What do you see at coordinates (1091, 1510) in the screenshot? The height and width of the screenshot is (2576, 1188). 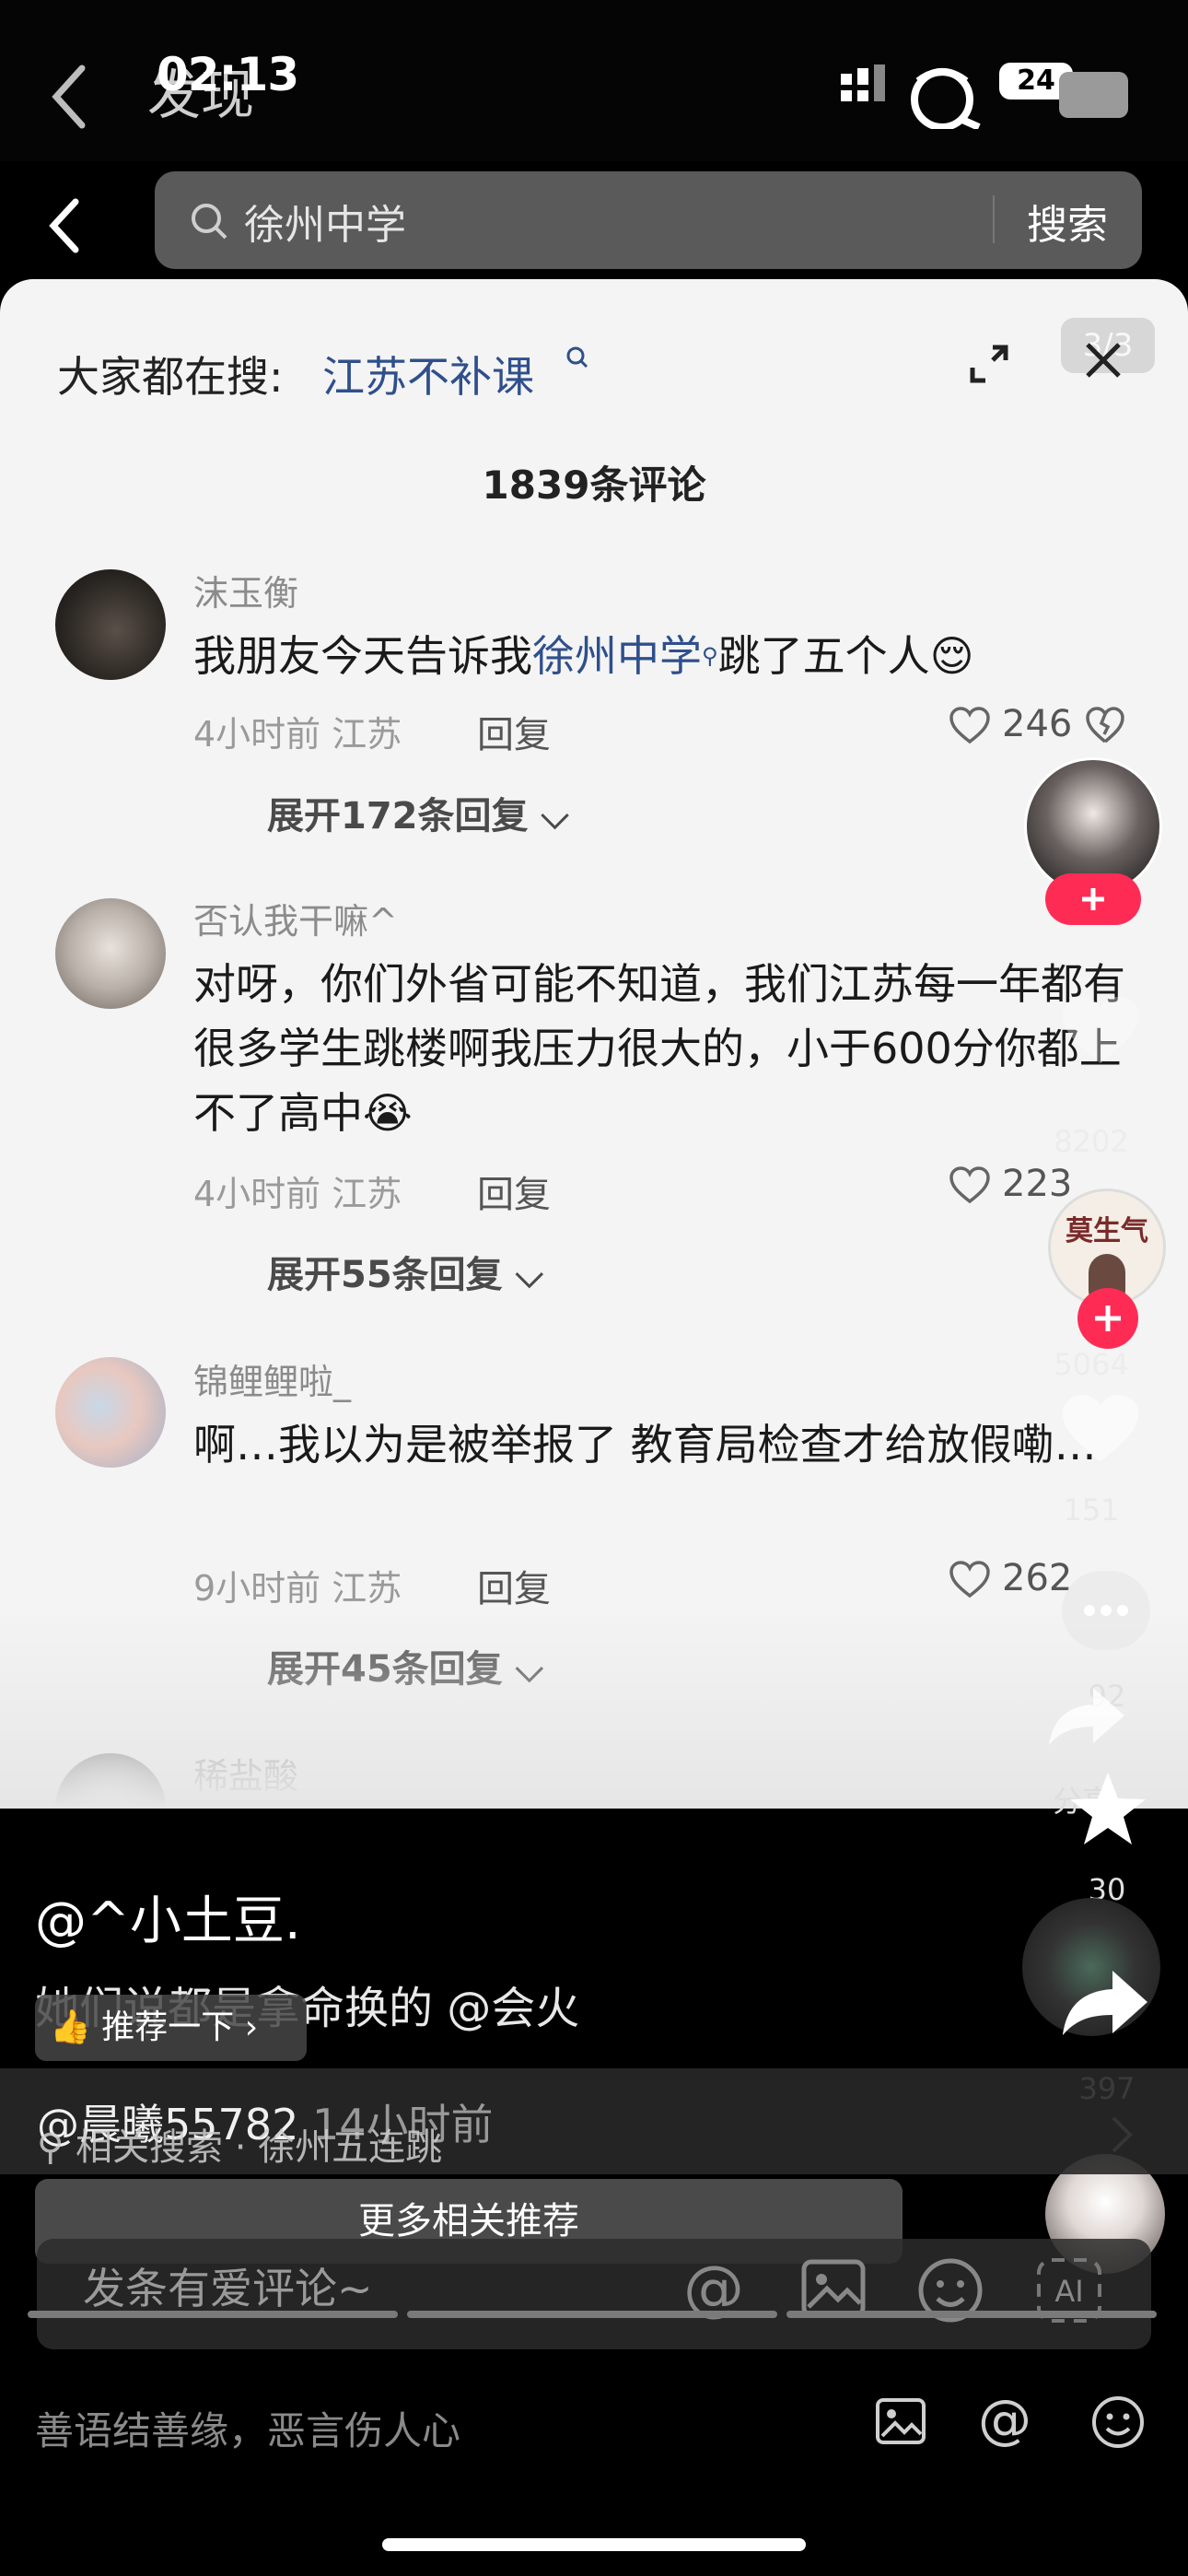 I see `like-count: 151` at bounding box center [1091, 1510].